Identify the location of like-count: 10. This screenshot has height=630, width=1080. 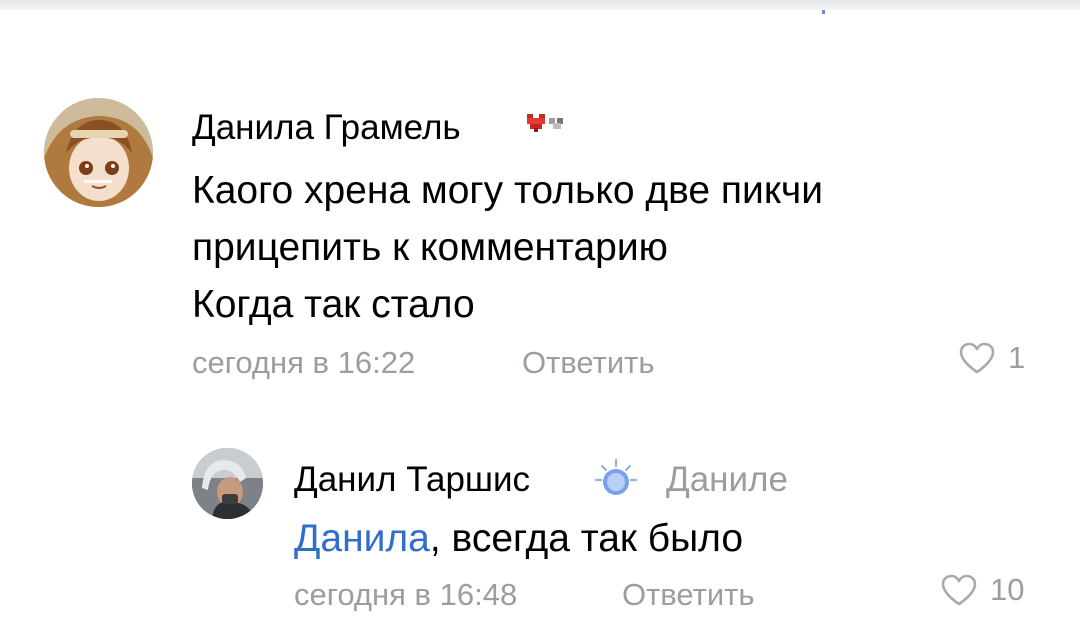
(1007, 589).